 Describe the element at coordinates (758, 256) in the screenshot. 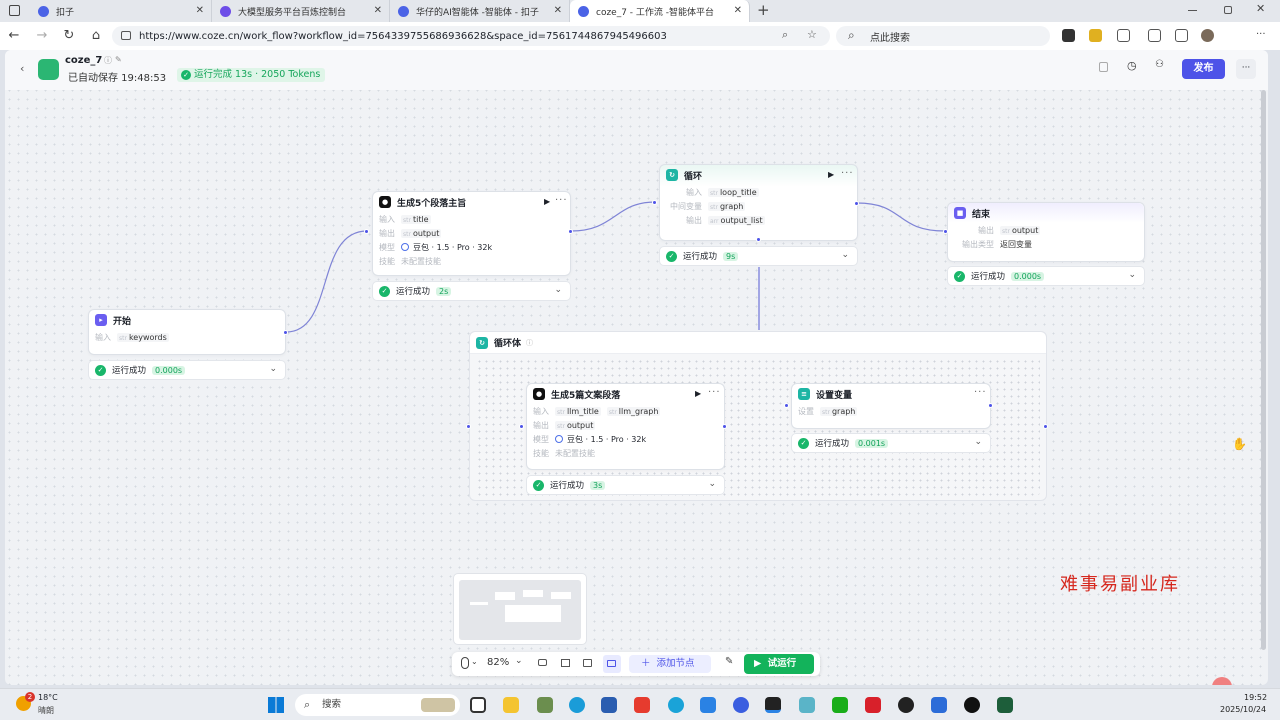

I see `run-status-loop: ✓ 运行成功 9s ⌄` at that location.